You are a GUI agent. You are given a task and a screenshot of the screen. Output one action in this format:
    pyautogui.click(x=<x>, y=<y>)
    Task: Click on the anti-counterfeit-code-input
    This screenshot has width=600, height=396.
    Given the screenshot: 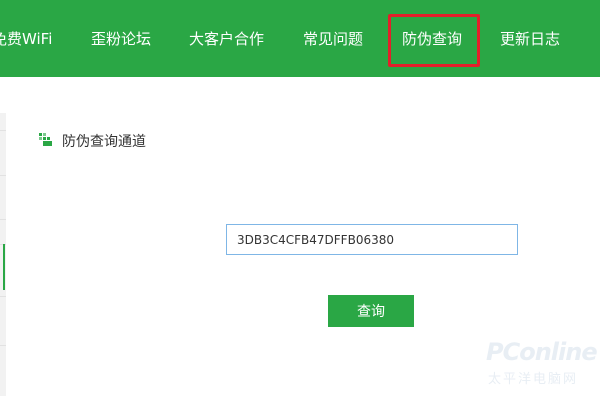 What is the action you would take?
    pyautogui.click(x=372, y=239)
    